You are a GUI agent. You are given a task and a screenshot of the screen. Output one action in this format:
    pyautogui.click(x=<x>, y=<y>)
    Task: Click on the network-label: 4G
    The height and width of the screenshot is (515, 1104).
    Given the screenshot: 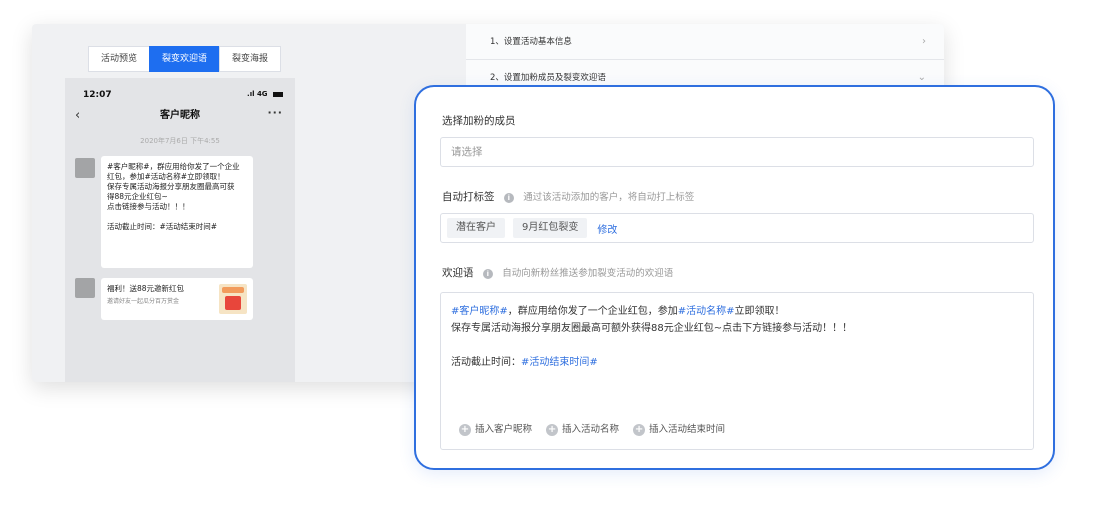 What is the action you would take?
    pyautogui.click(x=262, y=94)
    